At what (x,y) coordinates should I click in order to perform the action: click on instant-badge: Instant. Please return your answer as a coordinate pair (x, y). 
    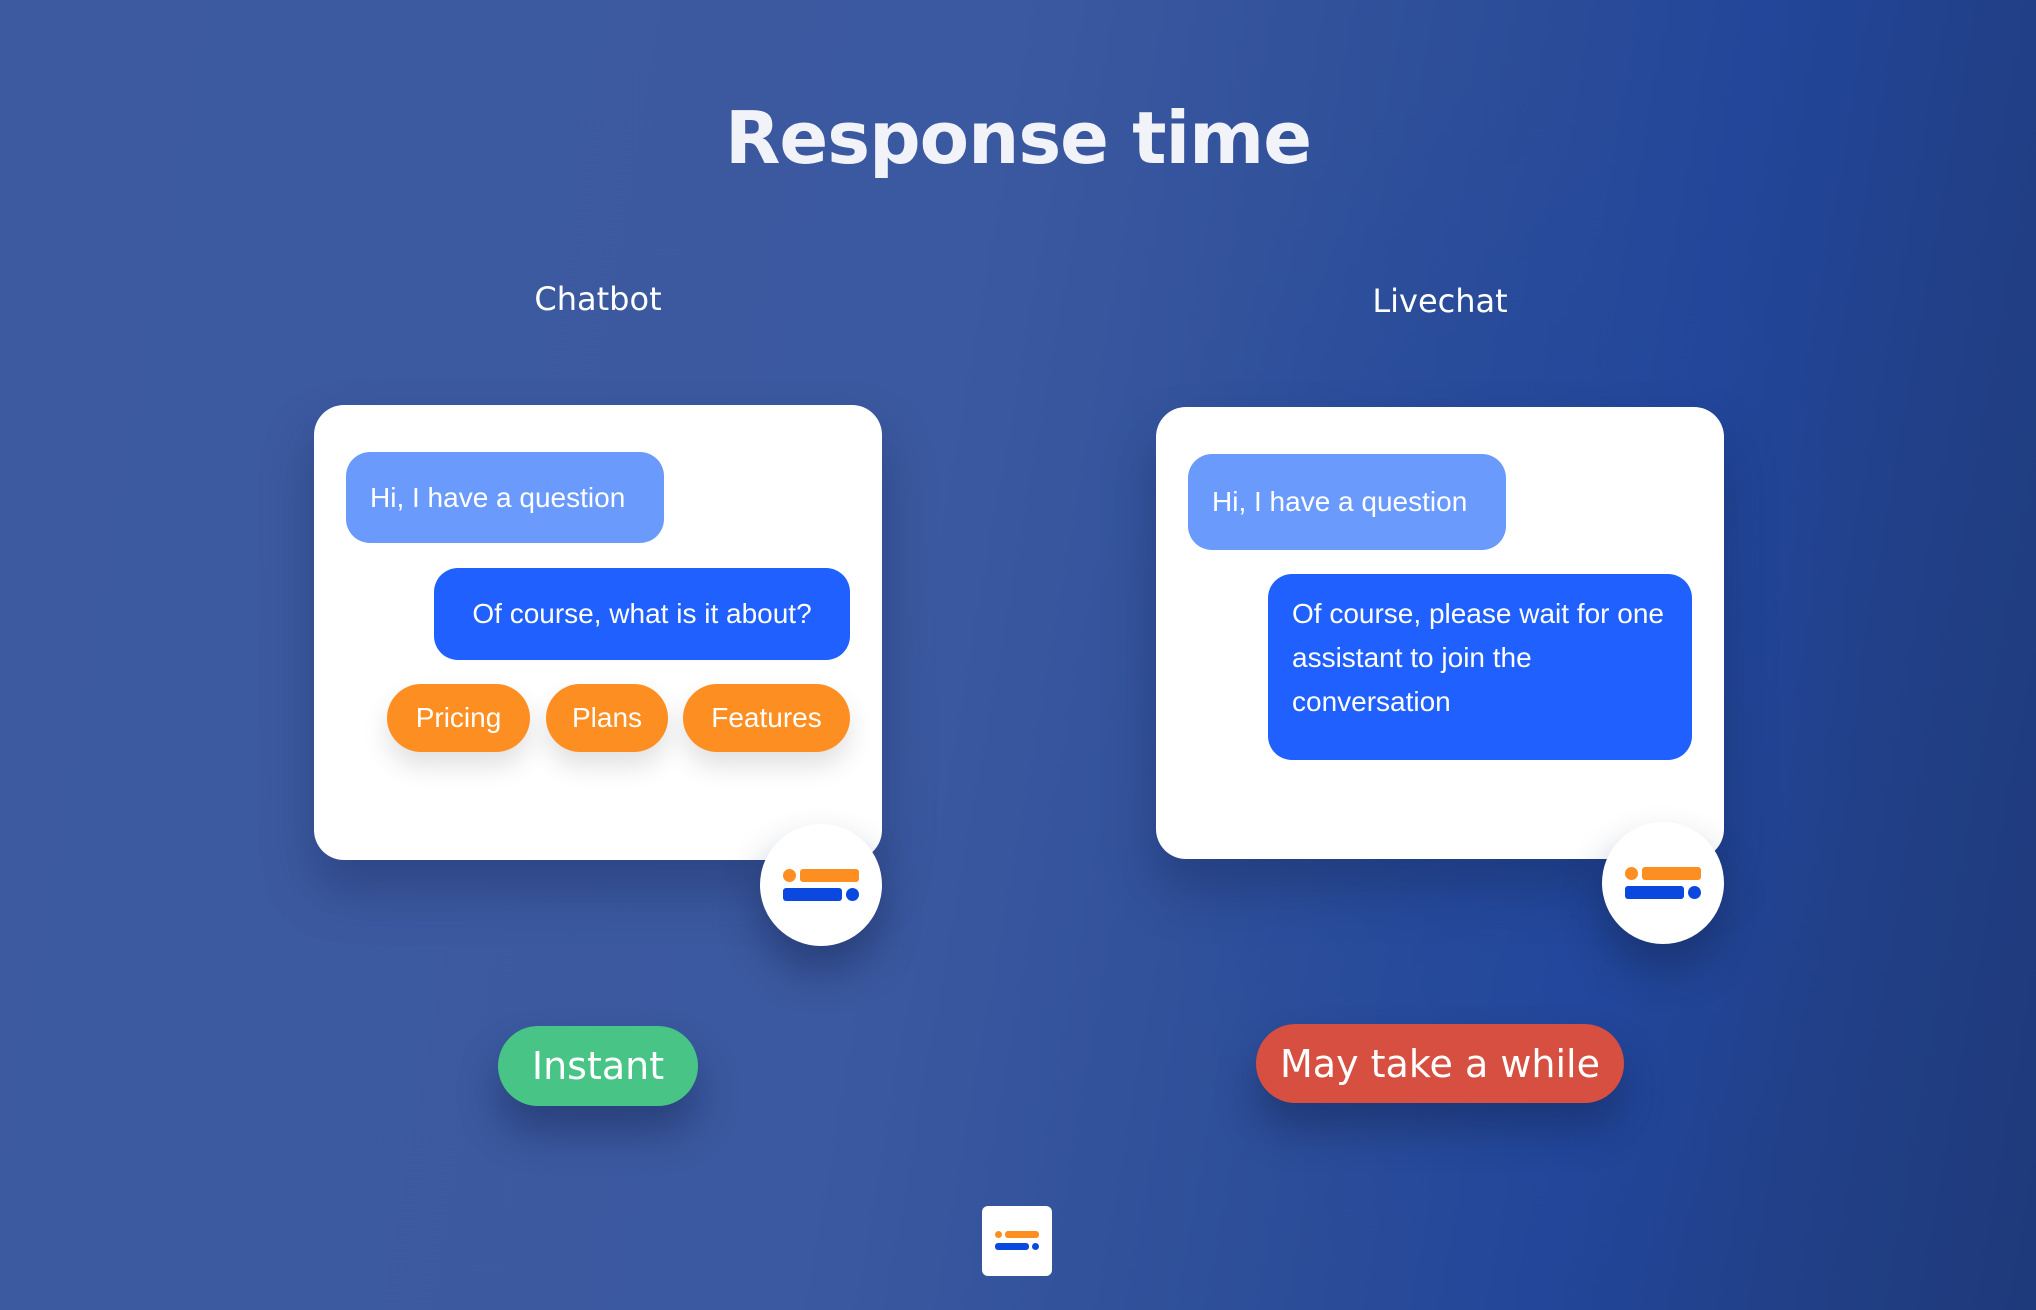
    Looking at the image, I should click on (598, 1066).